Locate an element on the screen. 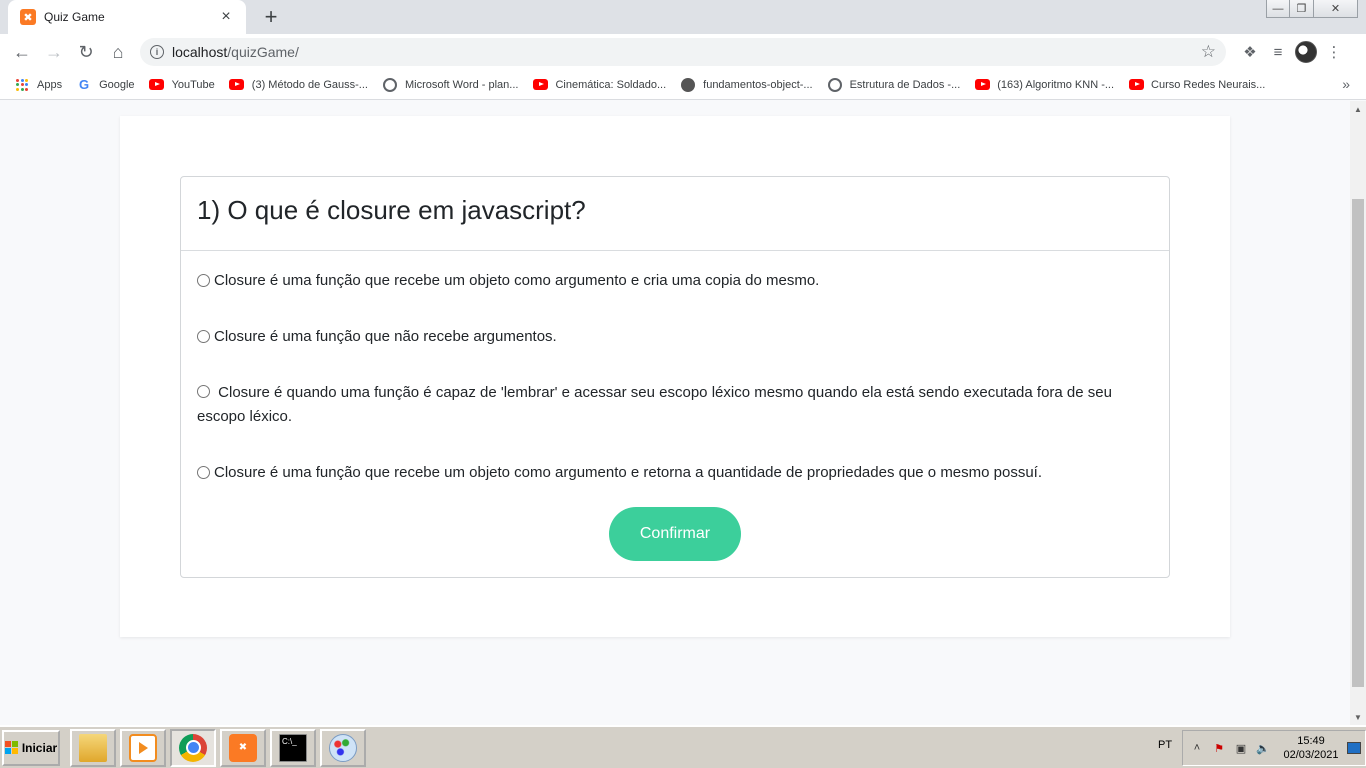  tab-title: Quiz Game is located at coordinates (74, 17).